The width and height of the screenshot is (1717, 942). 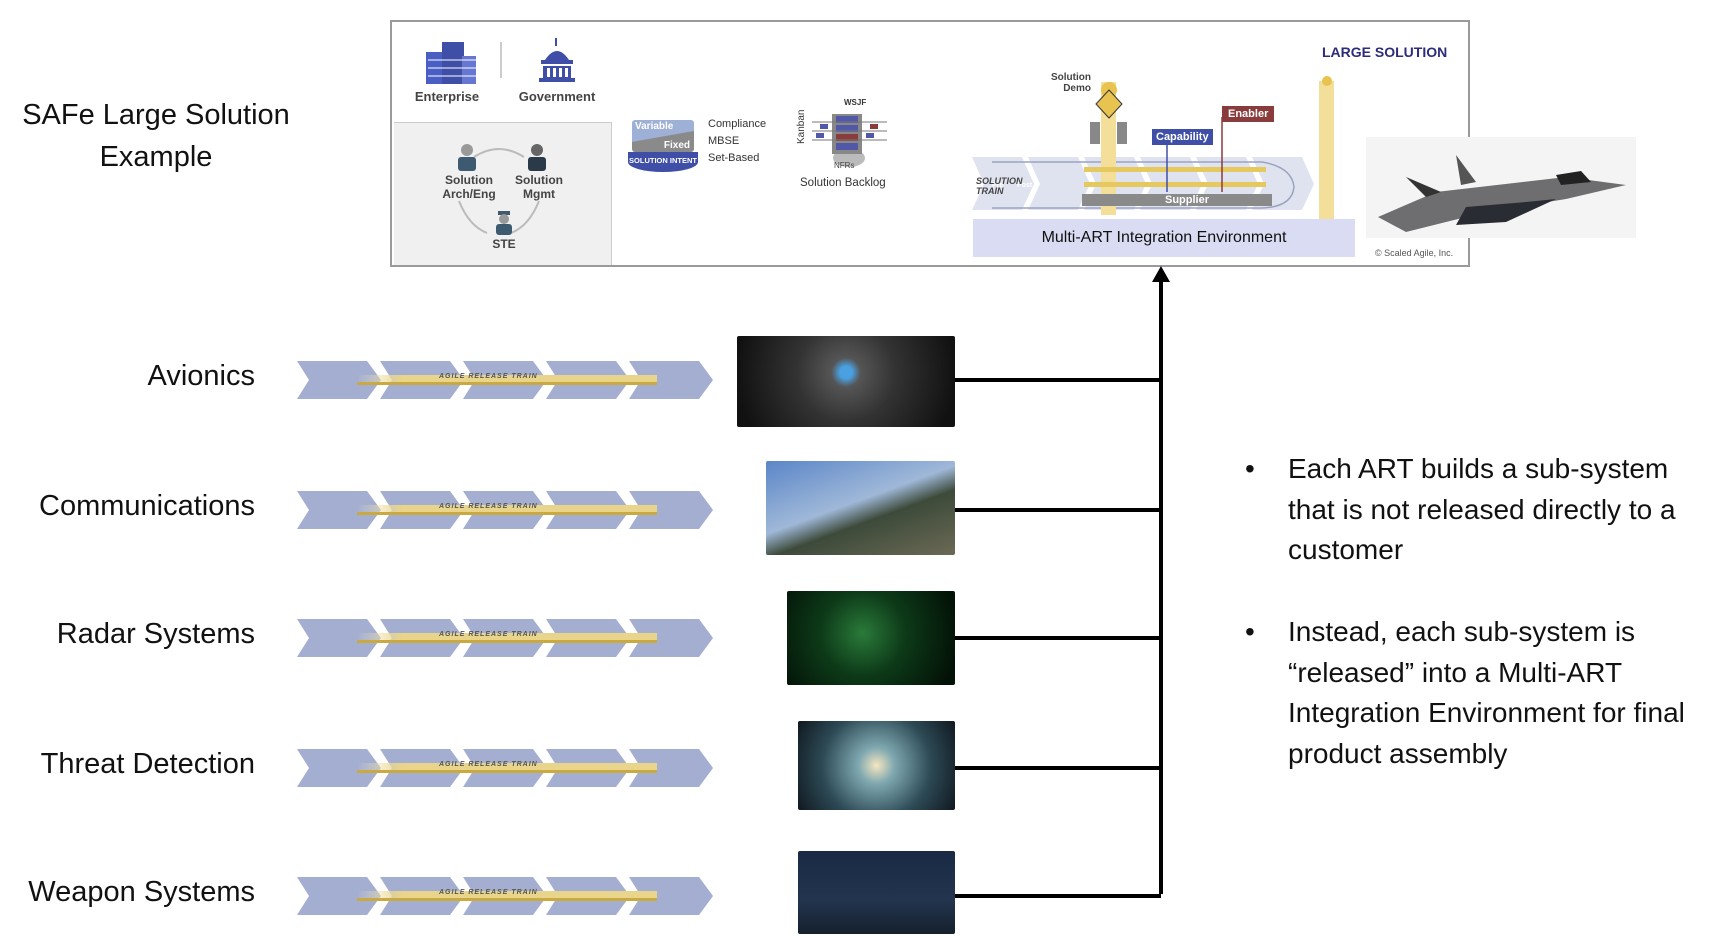 What do you see at coordinates (801, 126) in the screenshot?
I see `kanban-label: Kanban` at bounding box center [801, 126].